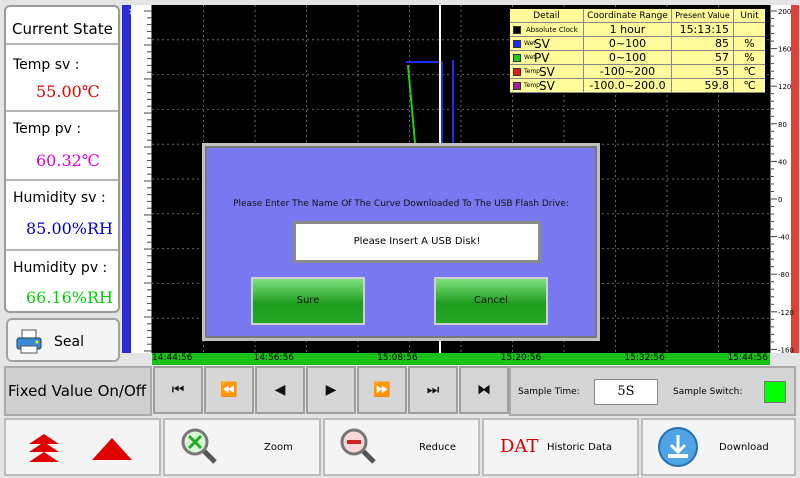 The image size is (800, 478). Describe the element at coordinates (703, 86) in the screenshot. I see `legend-value: 59.8` at that location.